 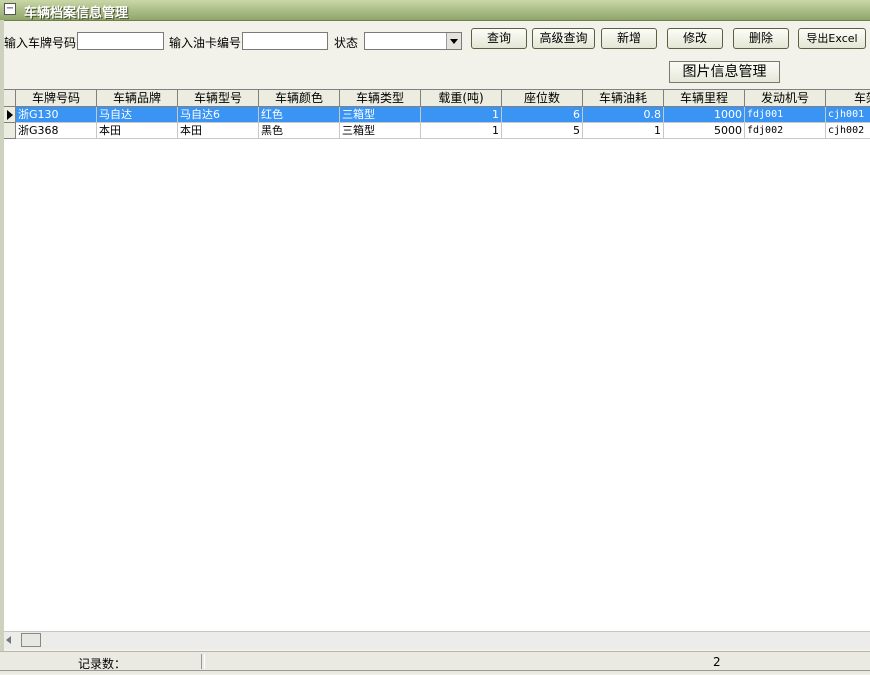 What do you see at coordinates (704, 131) in the screenshot?
I see `table-cell: 5000` at bounding box center [704, 131].